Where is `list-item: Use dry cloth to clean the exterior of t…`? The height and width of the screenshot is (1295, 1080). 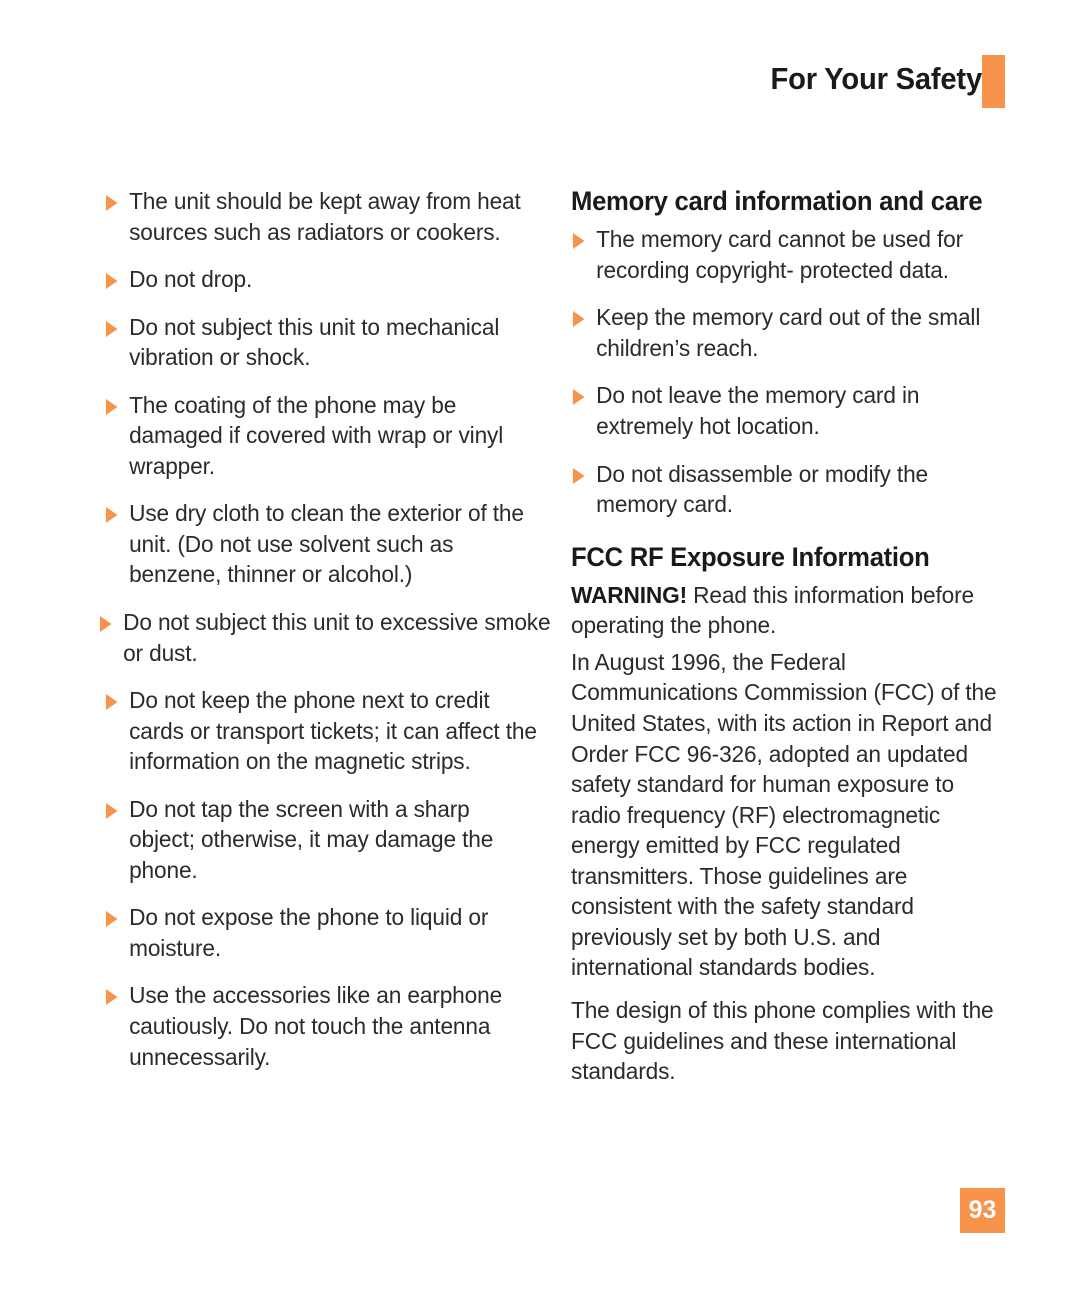 list-item: Use dry cloth to clean the exterior of t… is located at coordinates (321, 544).